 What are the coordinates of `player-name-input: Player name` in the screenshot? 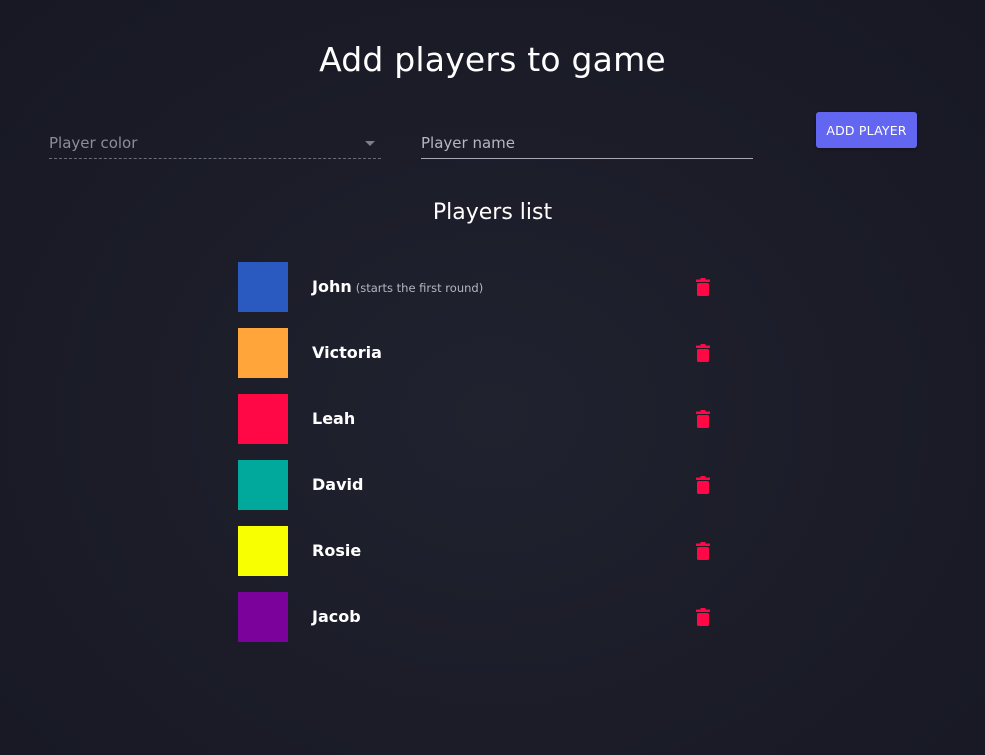 It's located at (587, 143).